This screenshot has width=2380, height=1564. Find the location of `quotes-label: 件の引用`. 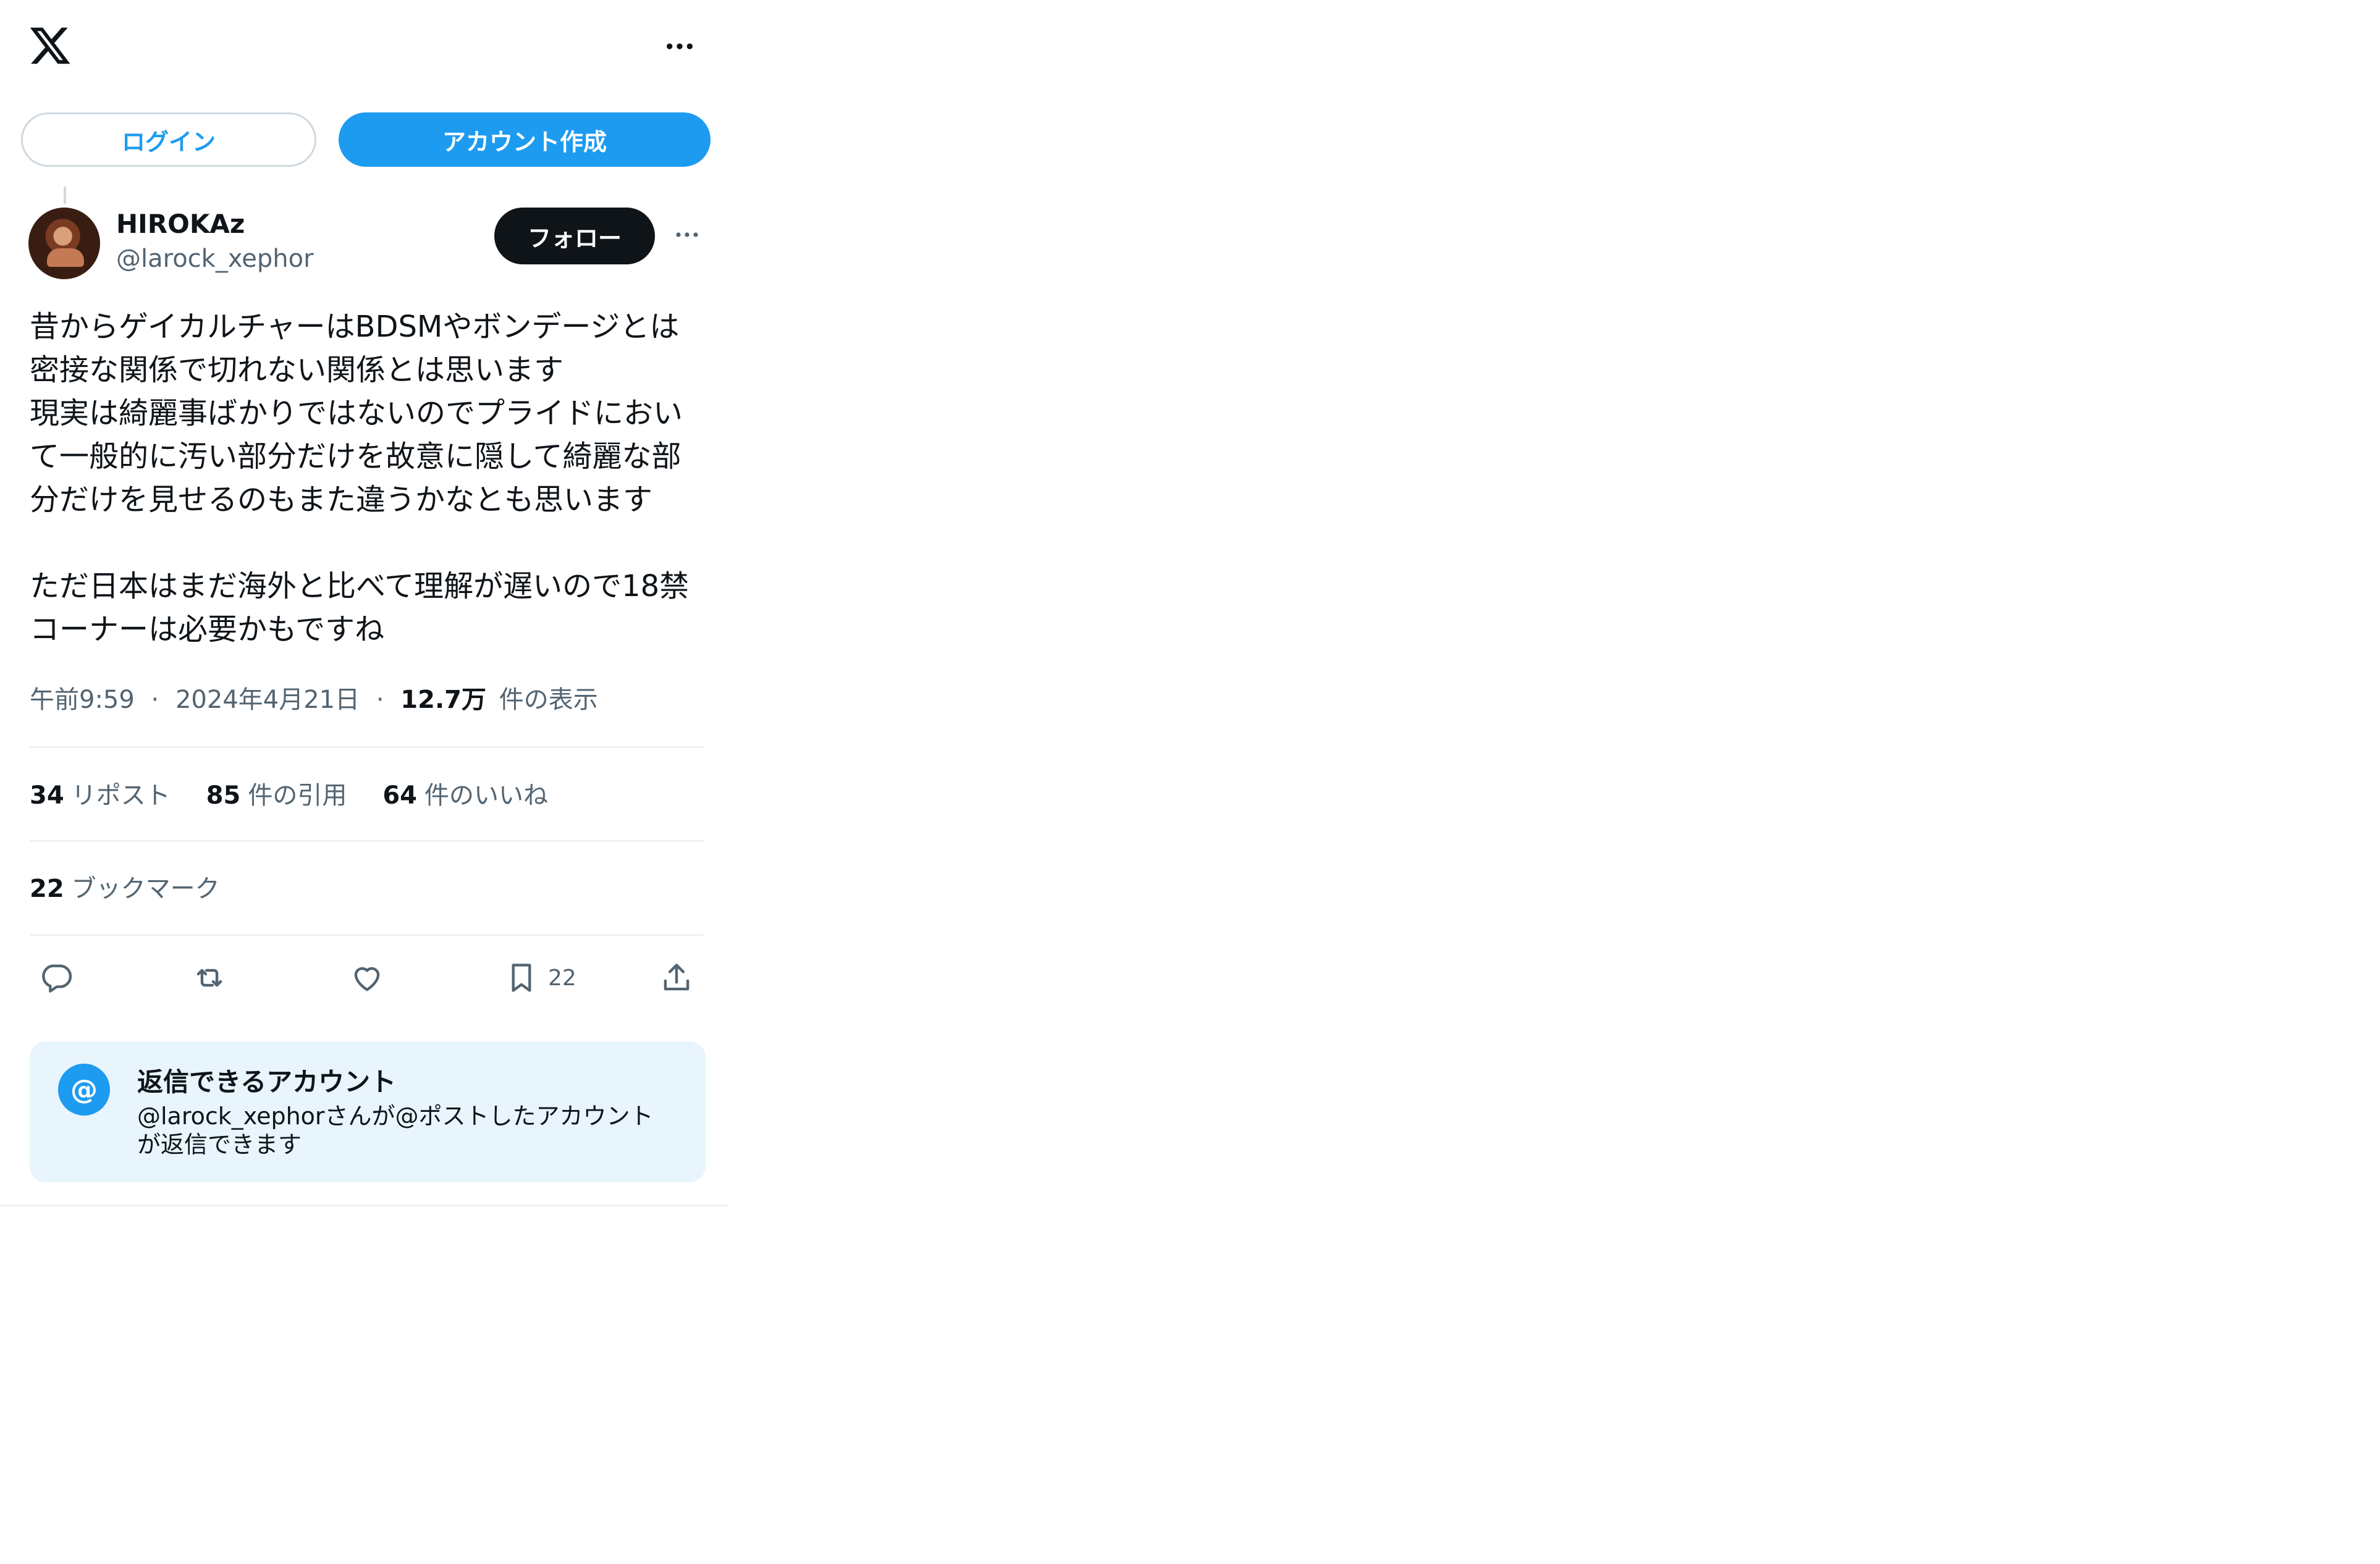

quotes-label: 件の引用 is located at coordinates (297, 795).